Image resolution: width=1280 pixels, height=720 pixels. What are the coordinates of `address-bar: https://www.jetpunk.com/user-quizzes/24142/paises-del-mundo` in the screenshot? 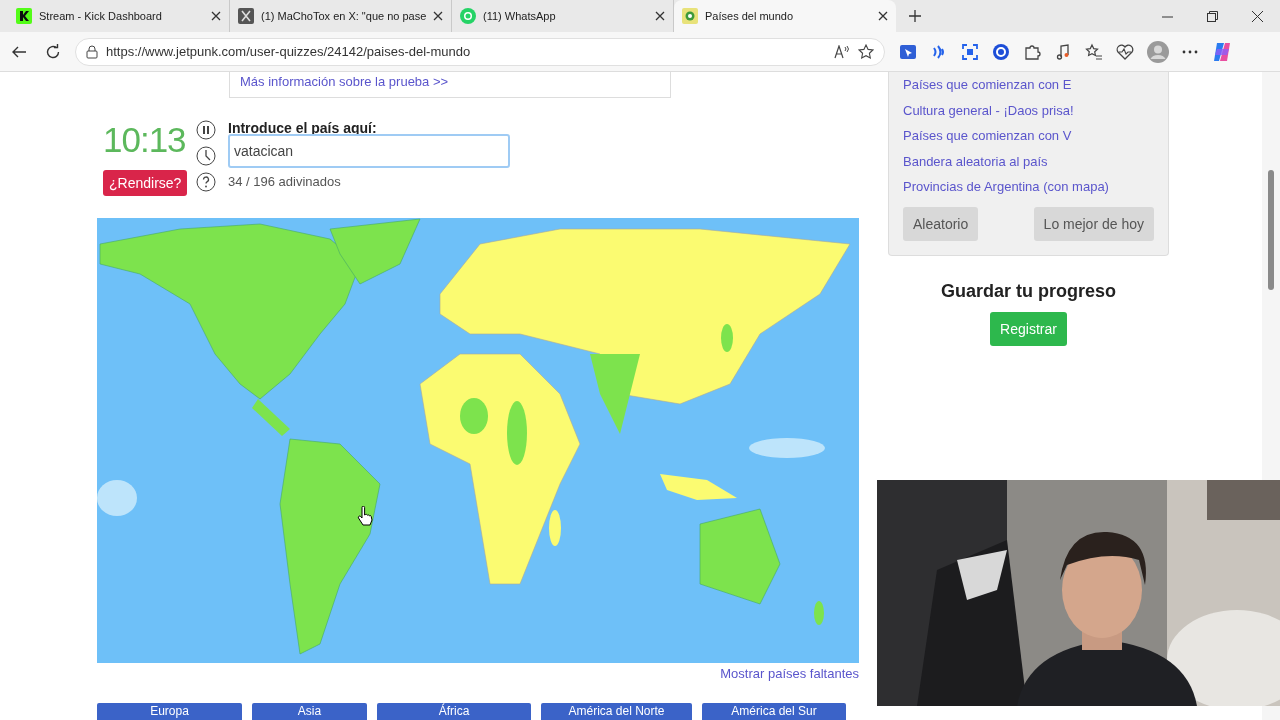 It's located at (480, 51).